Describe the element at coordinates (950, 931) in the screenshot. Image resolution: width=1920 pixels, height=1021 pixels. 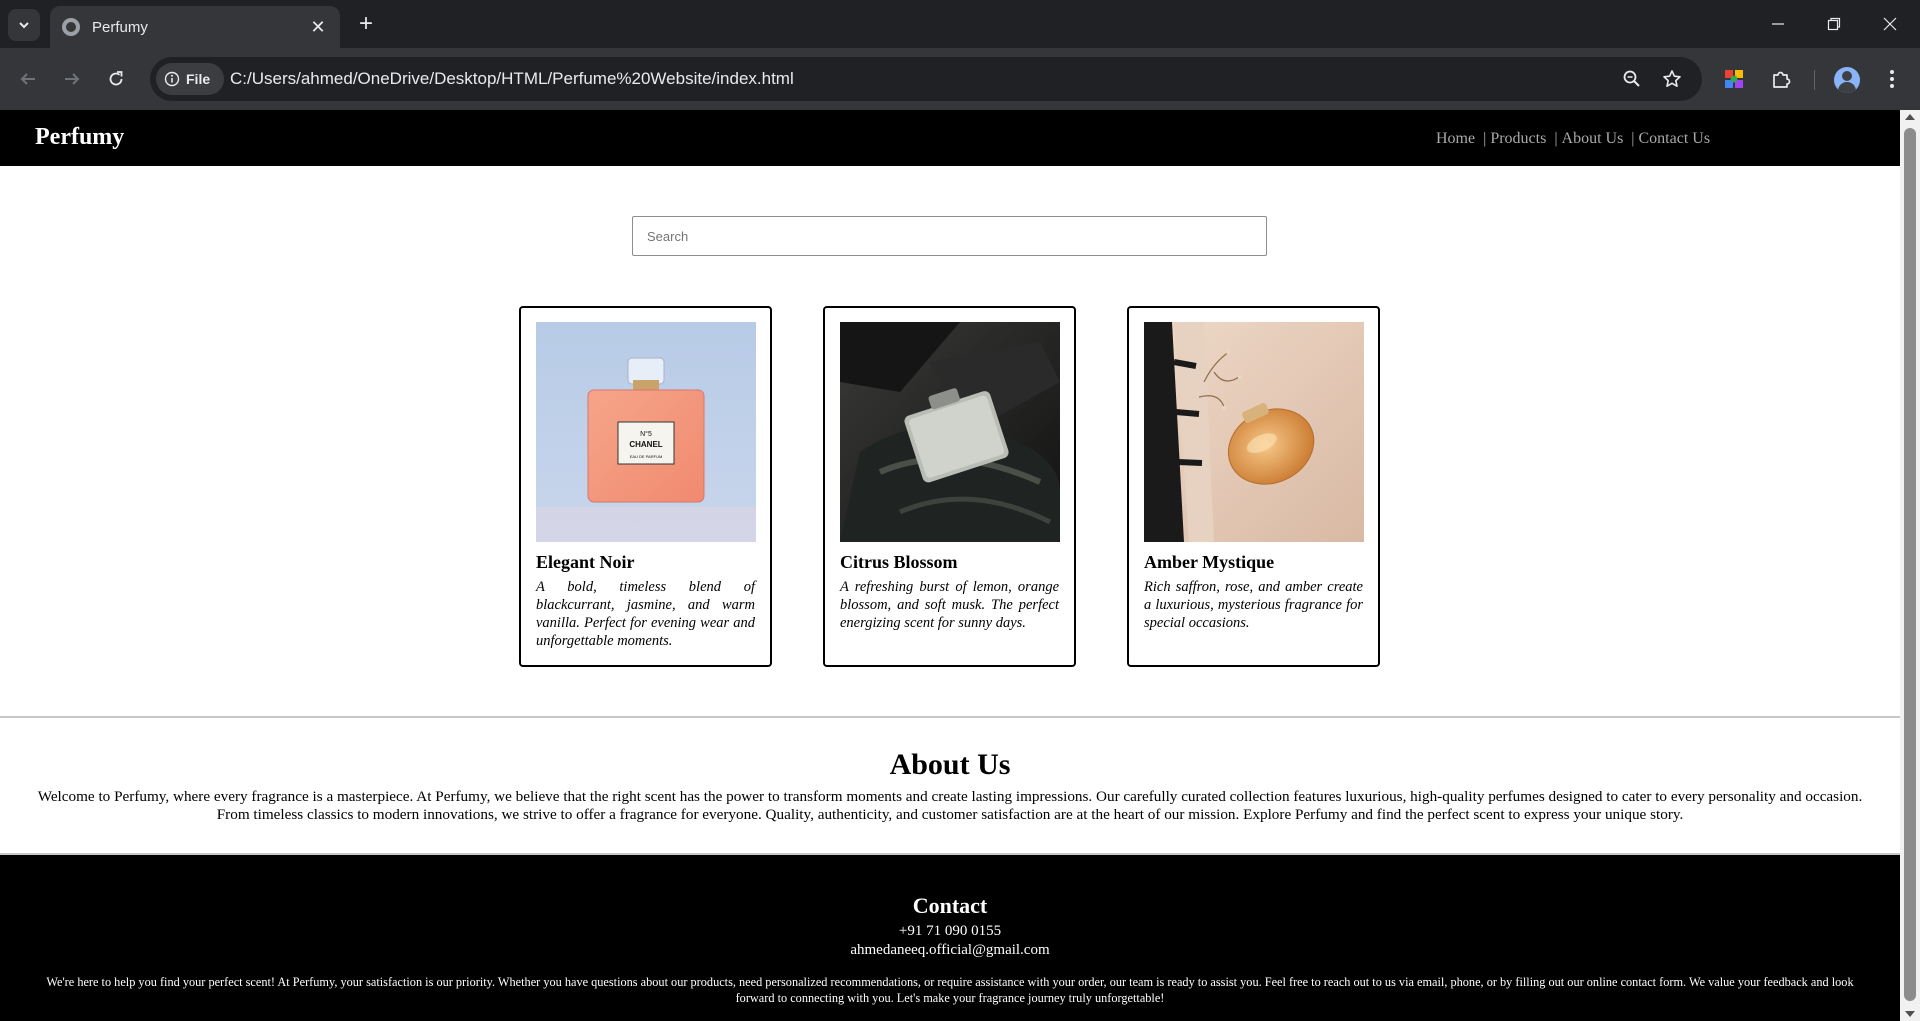
I see `contact-phone: +91 71 090 0155` at that location.